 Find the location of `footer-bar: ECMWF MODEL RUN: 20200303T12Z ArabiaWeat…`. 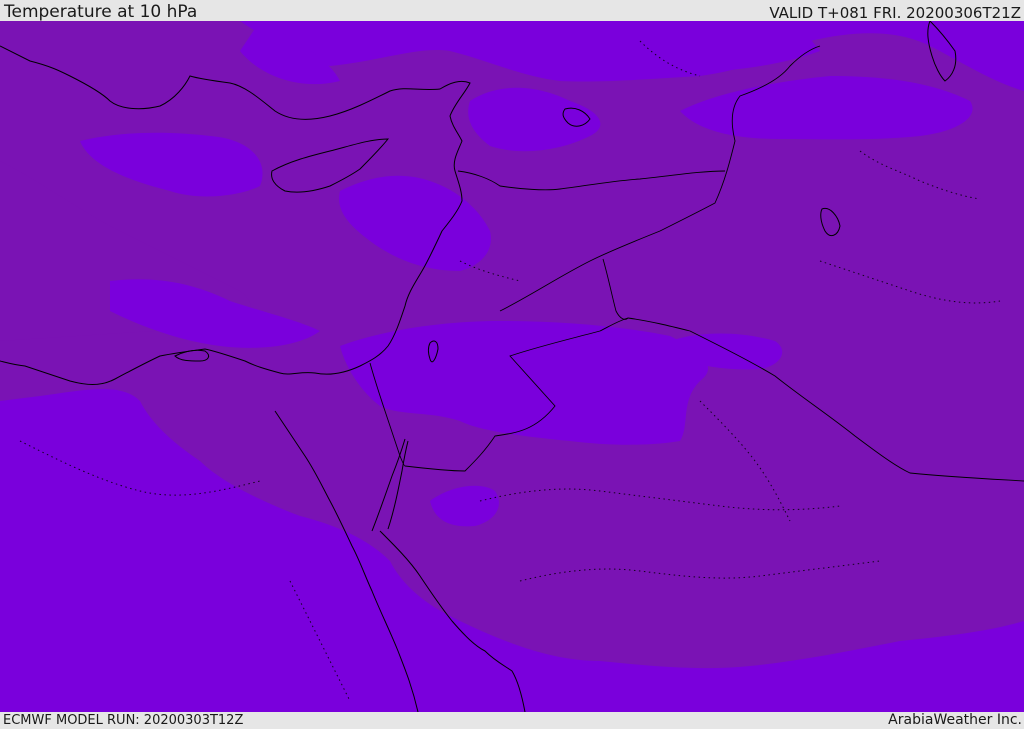

footer-bar: ECMWF MODEL RUN: 20200303T12Z ArabiaWeat… is located at coordinates (512, 720).